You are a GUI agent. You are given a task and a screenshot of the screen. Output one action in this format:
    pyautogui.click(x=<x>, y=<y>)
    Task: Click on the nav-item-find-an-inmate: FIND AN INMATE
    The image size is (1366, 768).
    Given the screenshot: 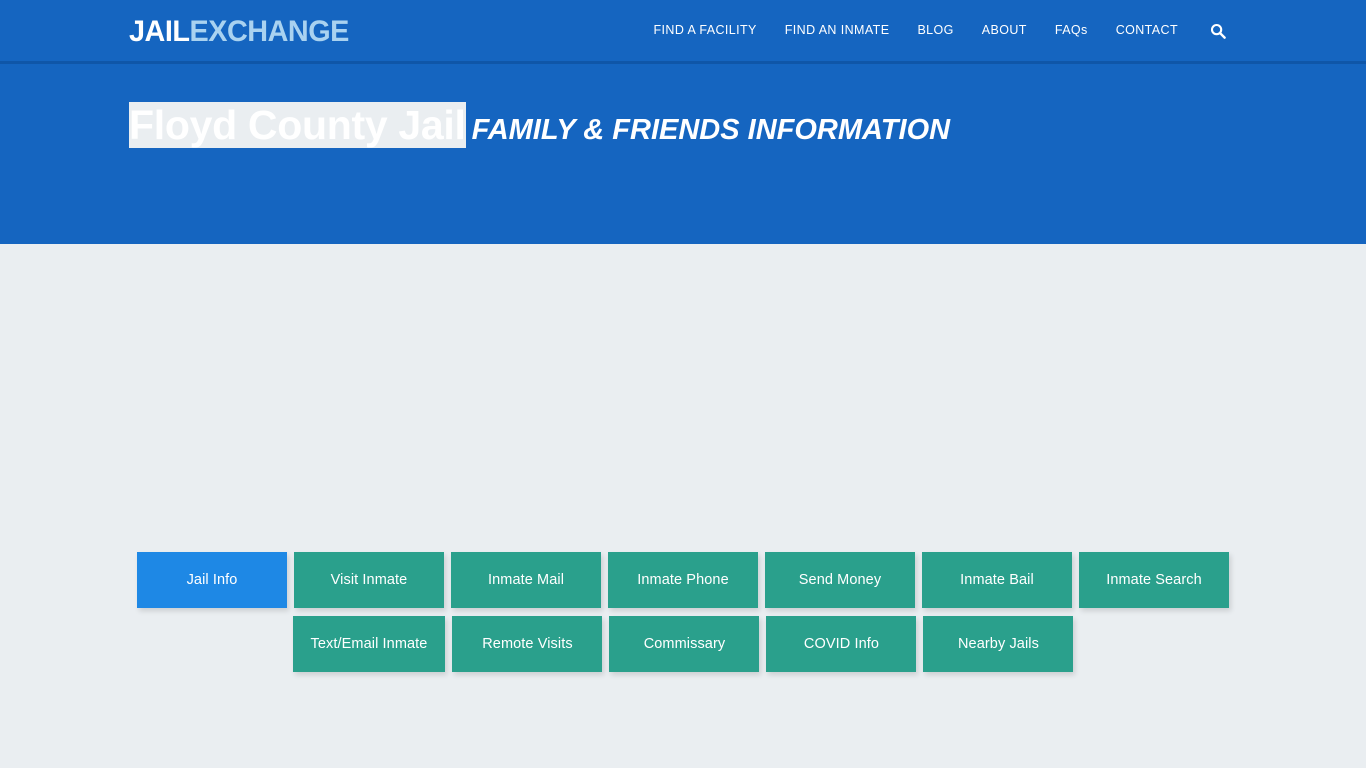 What is the action you would take?
    pyautogui.click(x=837, y=30)
    